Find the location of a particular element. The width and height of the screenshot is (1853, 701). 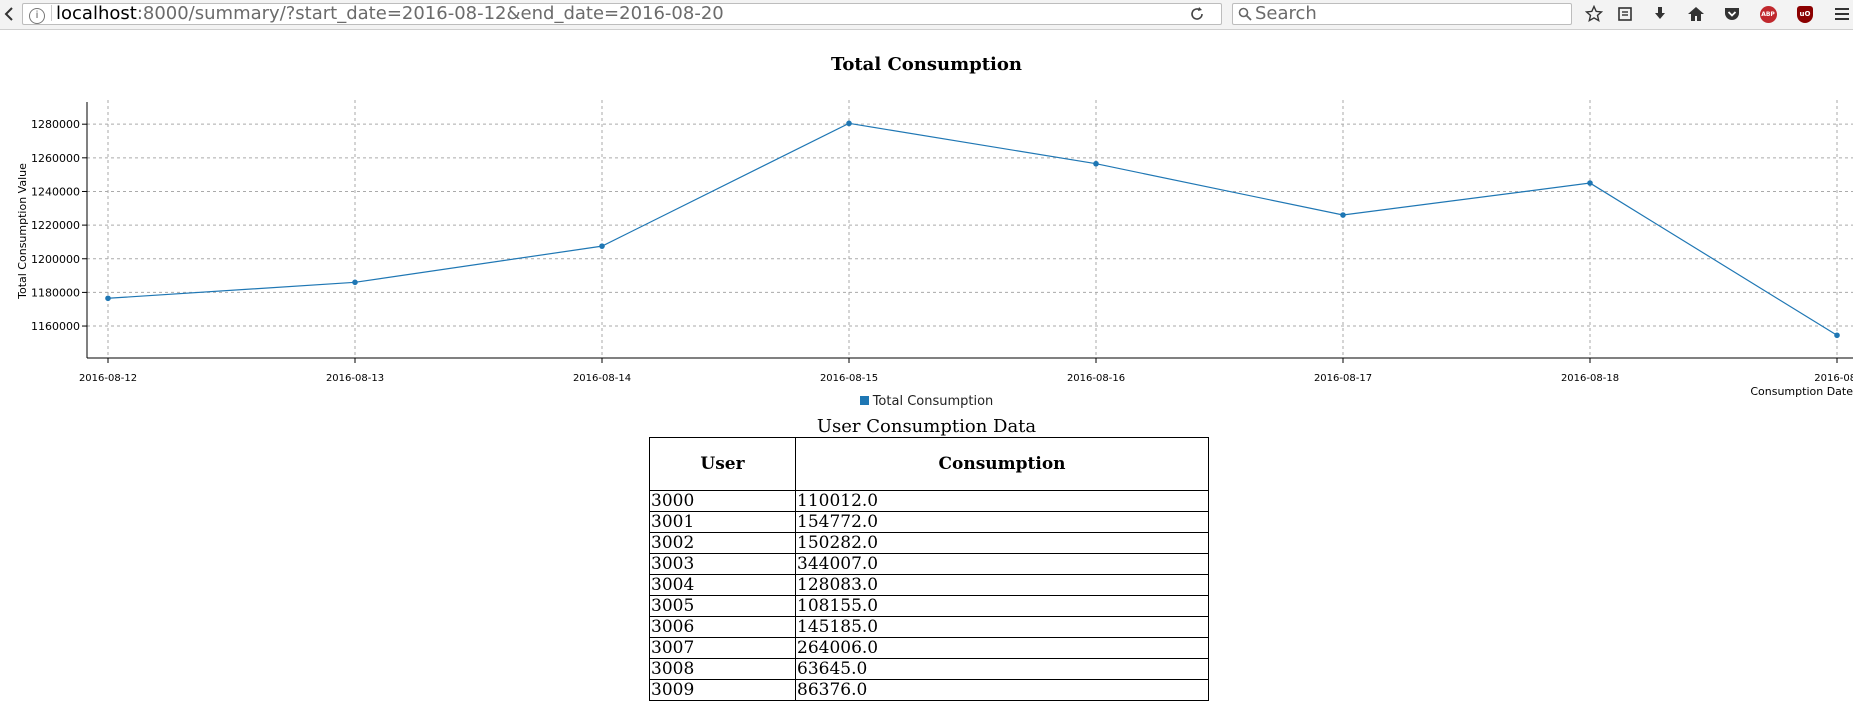

cell-user: 3006 is located at coordinates (722, 627).